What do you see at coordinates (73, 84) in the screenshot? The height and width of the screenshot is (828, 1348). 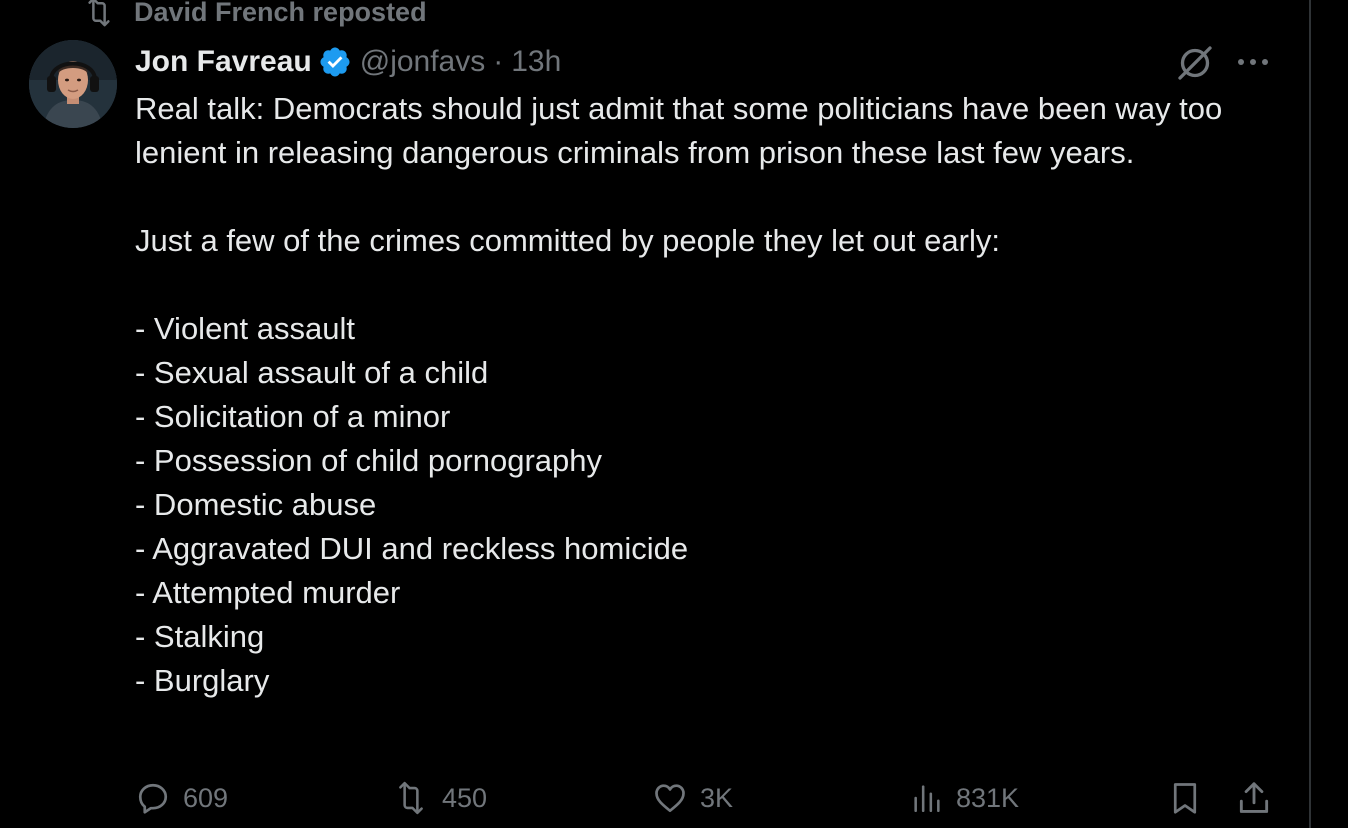 I see `avatar` at bounding box center [73, 84].